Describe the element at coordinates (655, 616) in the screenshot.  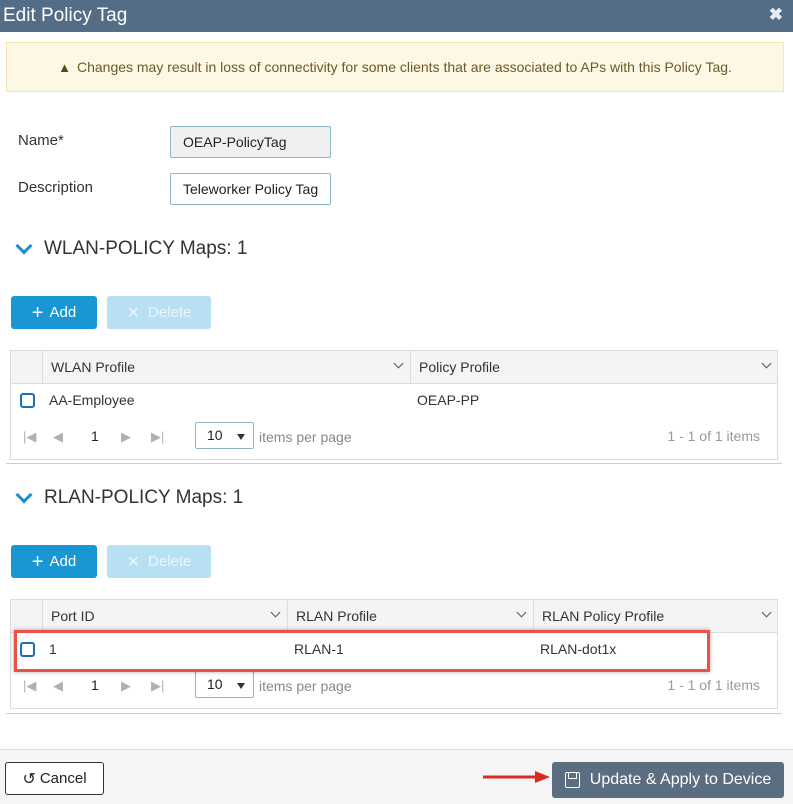
I see `column-header-rlan-policy-profile: RLAN Policy Profile` at that location.